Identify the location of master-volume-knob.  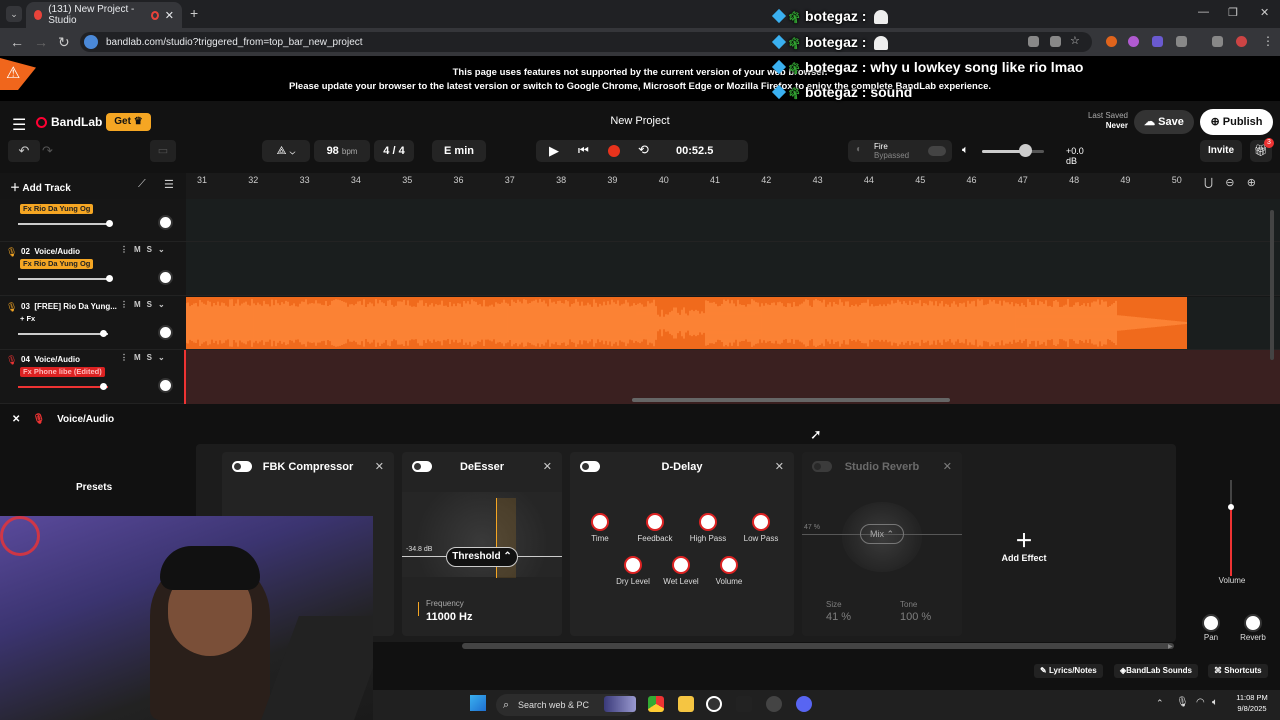
(1026, 150).